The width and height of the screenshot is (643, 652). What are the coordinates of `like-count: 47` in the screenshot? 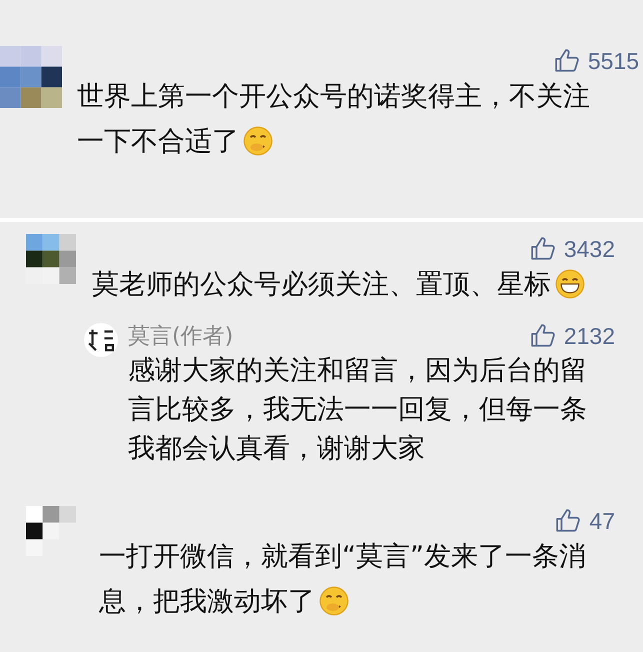 It's located at (602, 521).